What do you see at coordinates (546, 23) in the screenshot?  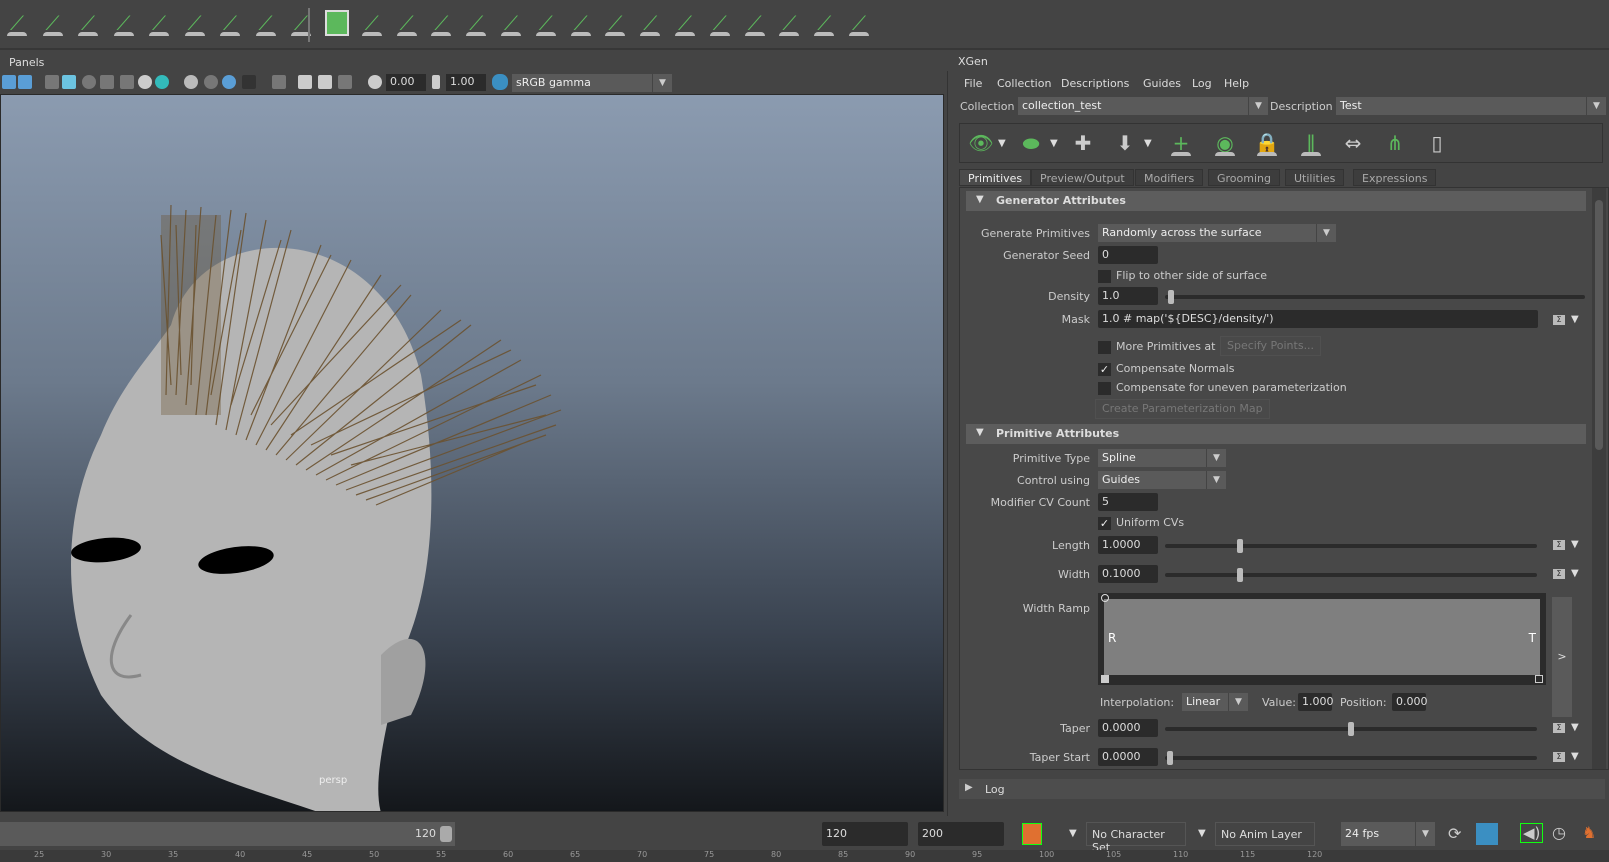 I see `groom-brush-3-icon: ⟋` at bounding box center [546, 23].